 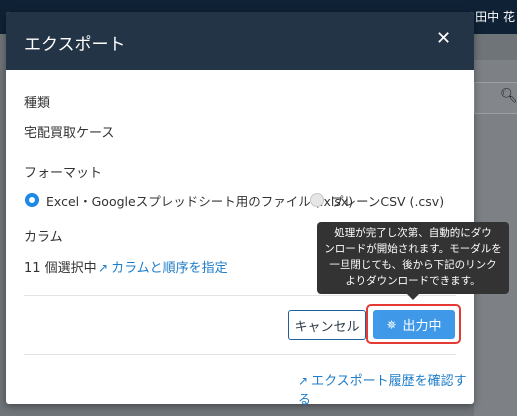 What do you see at coordinates (391, 324) in the screenshot?
I see `spinner-icon: ✵` at bounding box center [391, 324].